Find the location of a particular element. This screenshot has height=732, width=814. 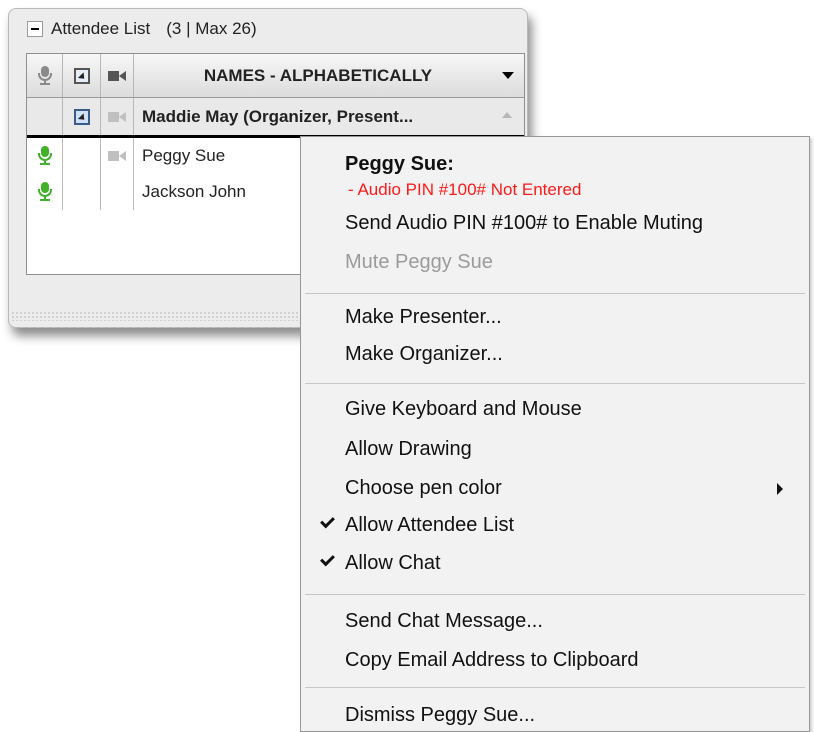

names-sort-label: NAMES - ALPHABETICALLY is located at coordinates (318, 75).